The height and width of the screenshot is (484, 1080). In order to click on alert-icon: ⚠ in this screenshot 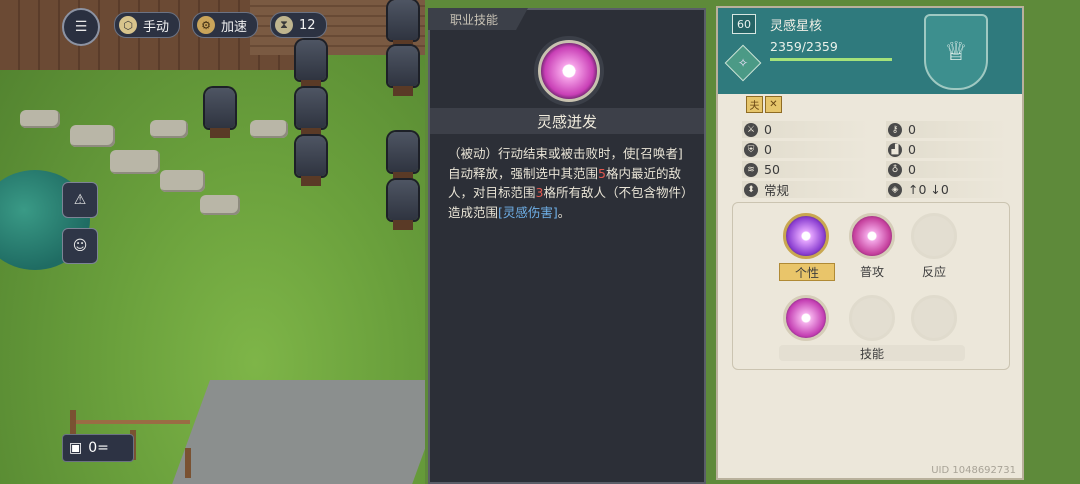, I will do `click(80, 200)`.